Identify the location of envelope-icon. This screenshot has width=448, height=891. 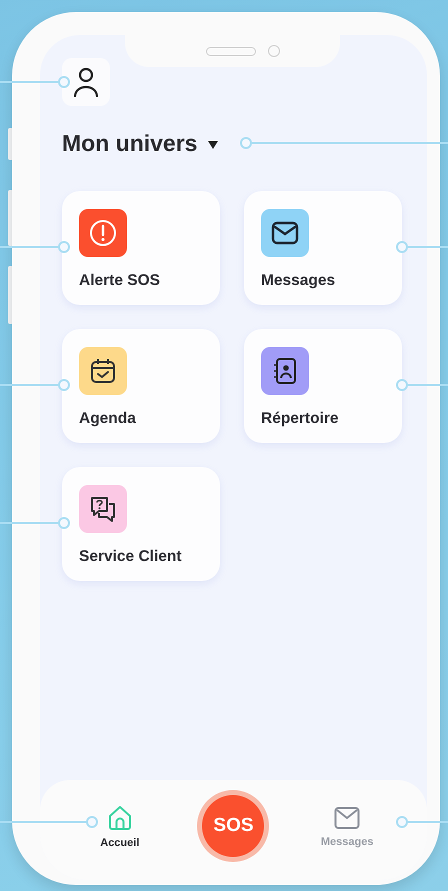
(347, 818).